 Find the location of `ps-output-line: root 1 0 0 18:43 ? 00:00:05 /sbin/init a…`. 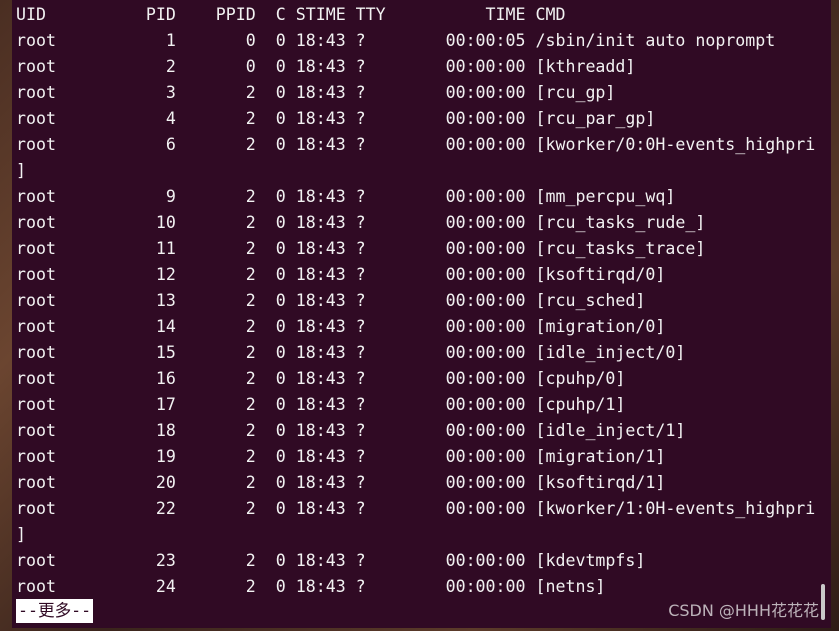

ps-output-line: root 1 0 0 18:43 ? 00:00:05 /sbin/init a… is located at coordinates (396, 40).